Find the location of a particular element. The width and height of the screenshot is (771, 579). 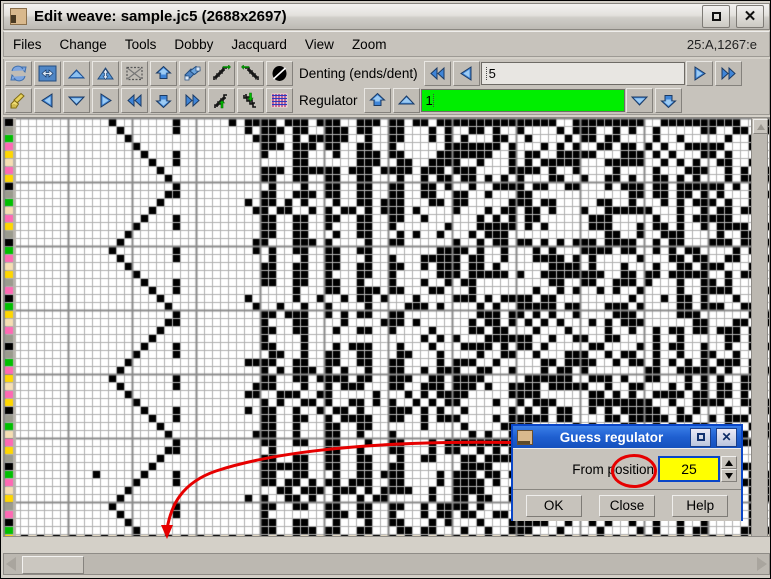

collapse-up-icon is located at coordinates (76, 73).